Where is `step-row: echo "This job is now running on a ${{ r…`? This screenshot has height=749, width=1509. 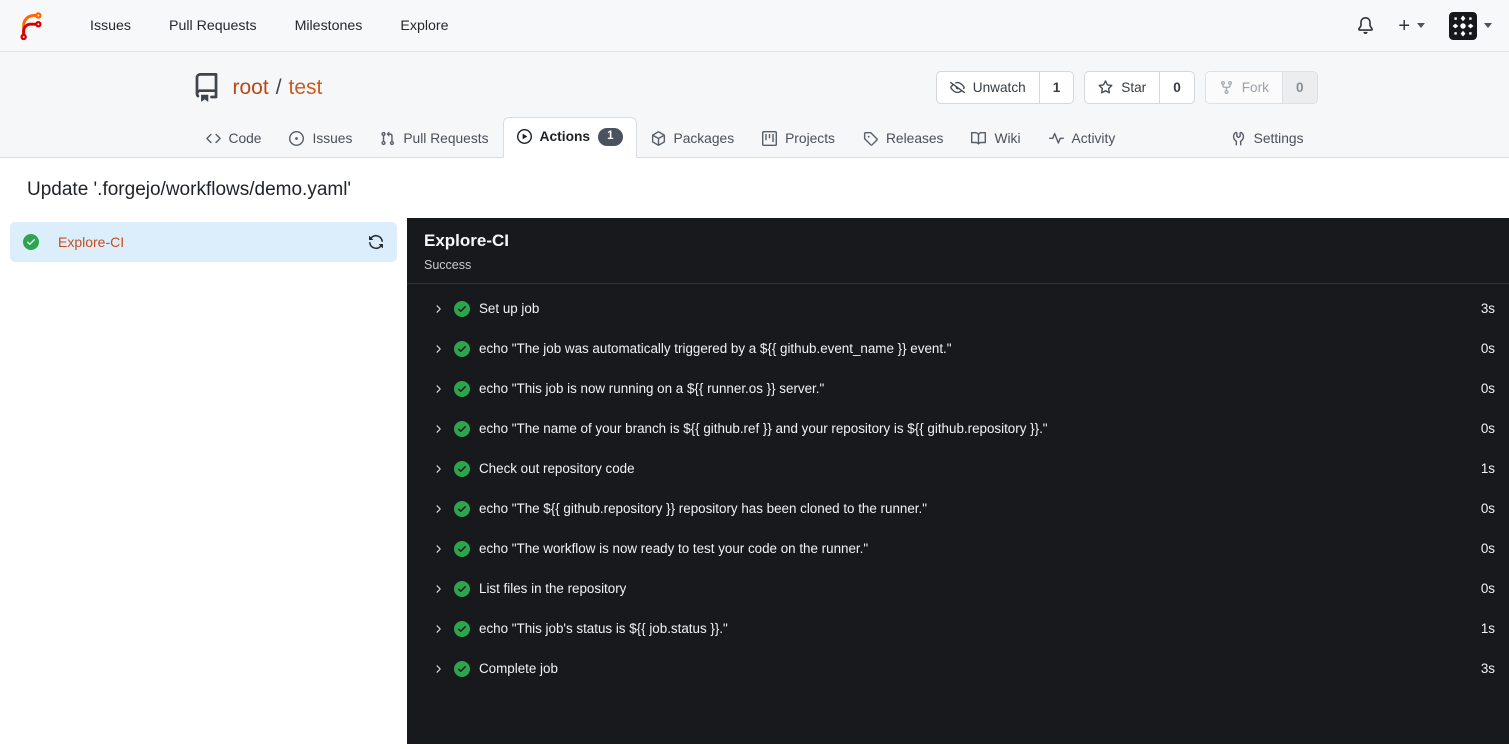 step-row: echo "This job is now running on a ${{ r… is located at coordinates (958, 389).